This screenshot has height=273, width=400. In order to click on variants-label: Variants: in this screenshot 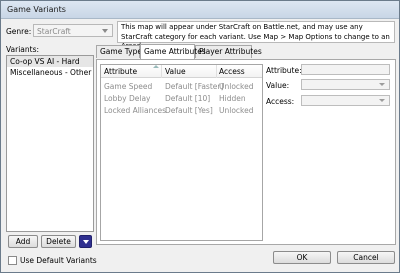, I will do `click(23, 49)`.